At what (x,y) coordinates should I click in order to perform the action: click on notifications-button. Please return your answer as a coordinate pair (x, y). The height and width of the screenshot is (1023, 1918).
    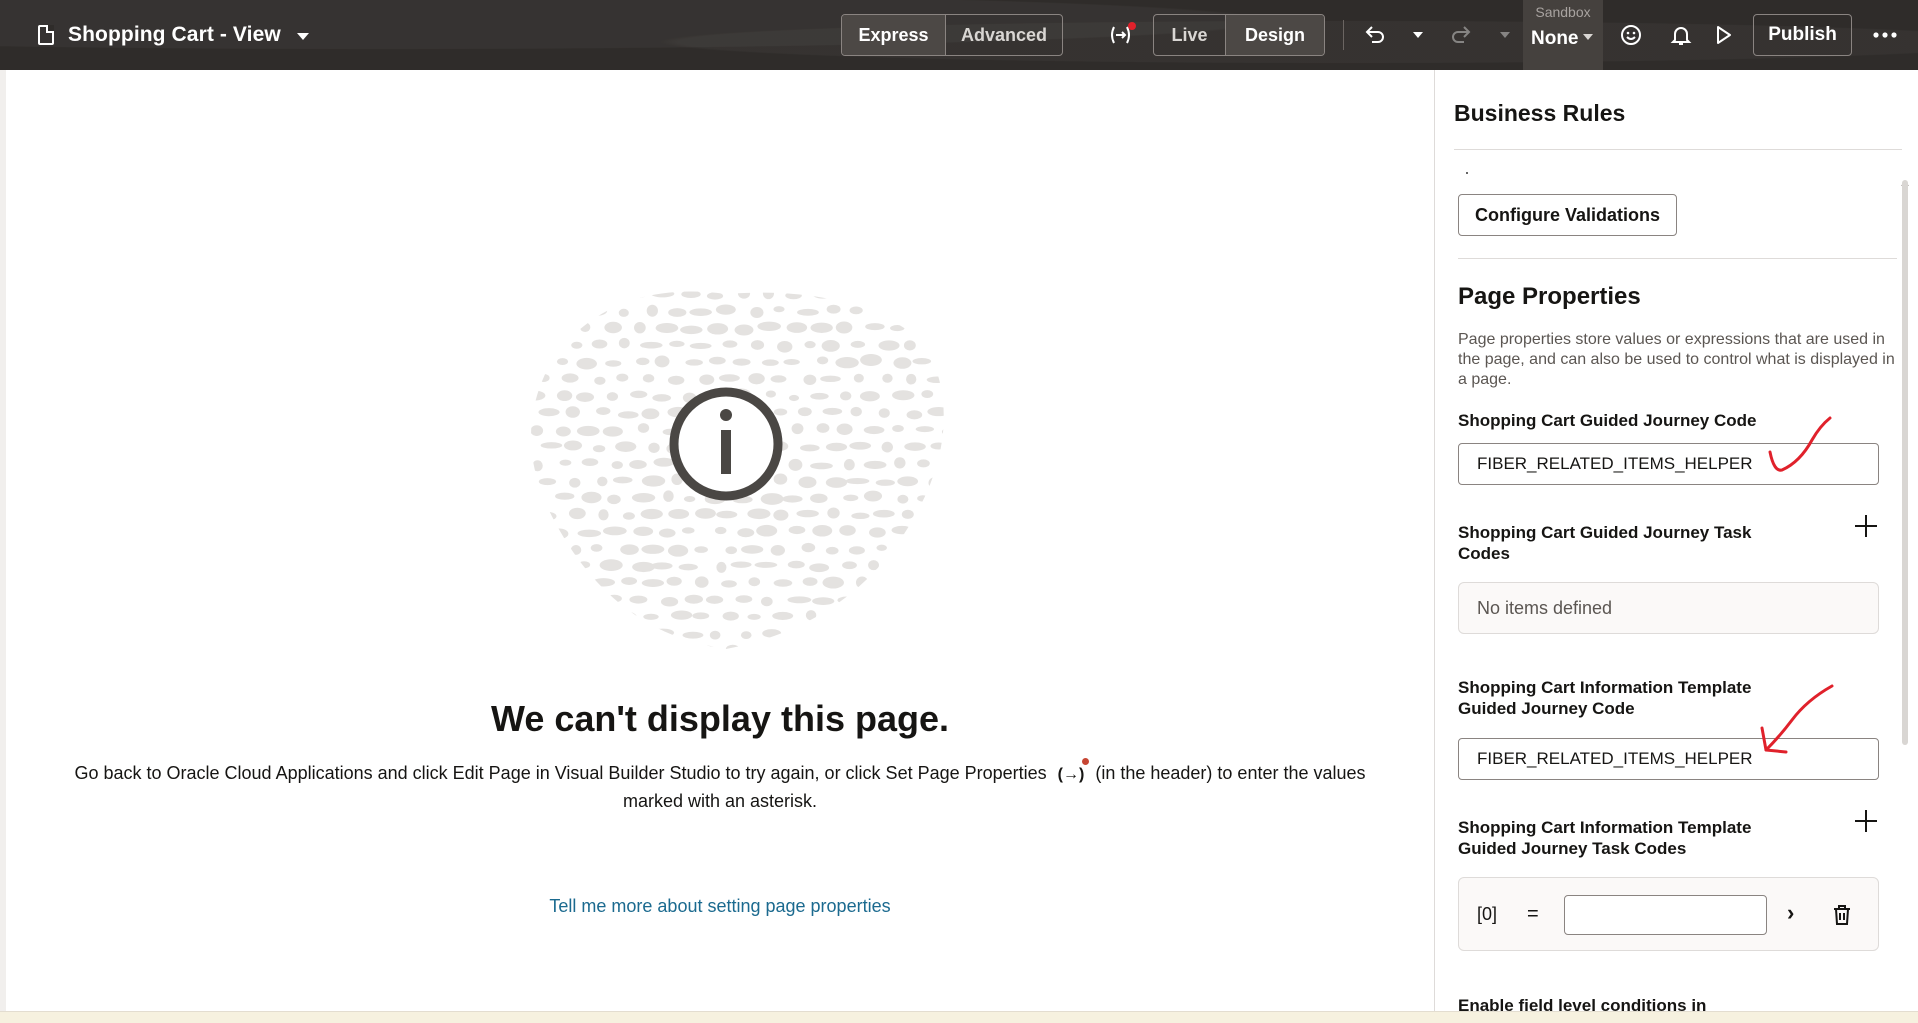
    Looking at the image, I should click on (1681, 35).